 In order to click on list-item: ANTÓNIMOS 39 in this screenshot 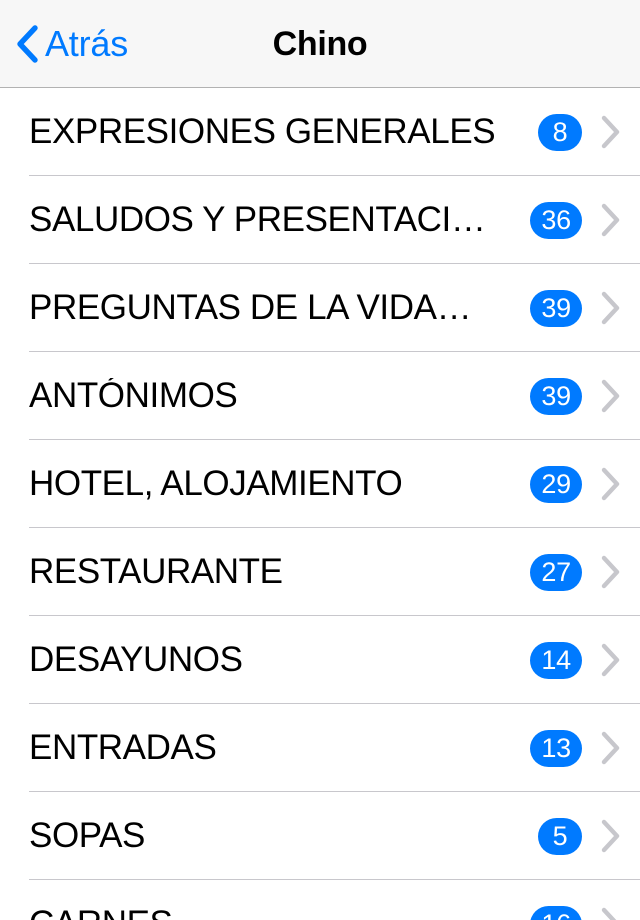, I will do `click(320, 396)`.